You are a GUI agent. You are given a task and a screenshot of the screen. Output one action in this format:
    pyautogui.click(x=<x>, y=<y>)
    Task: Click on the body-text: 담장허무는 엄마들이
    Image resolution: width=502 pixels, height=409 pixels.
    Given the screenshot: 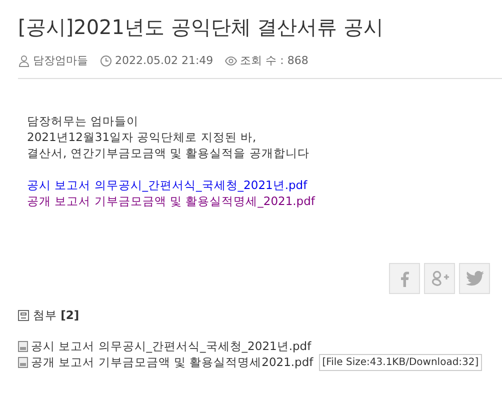 What is the action you would take?
    pyautogui.click(x=83, y=121)
    